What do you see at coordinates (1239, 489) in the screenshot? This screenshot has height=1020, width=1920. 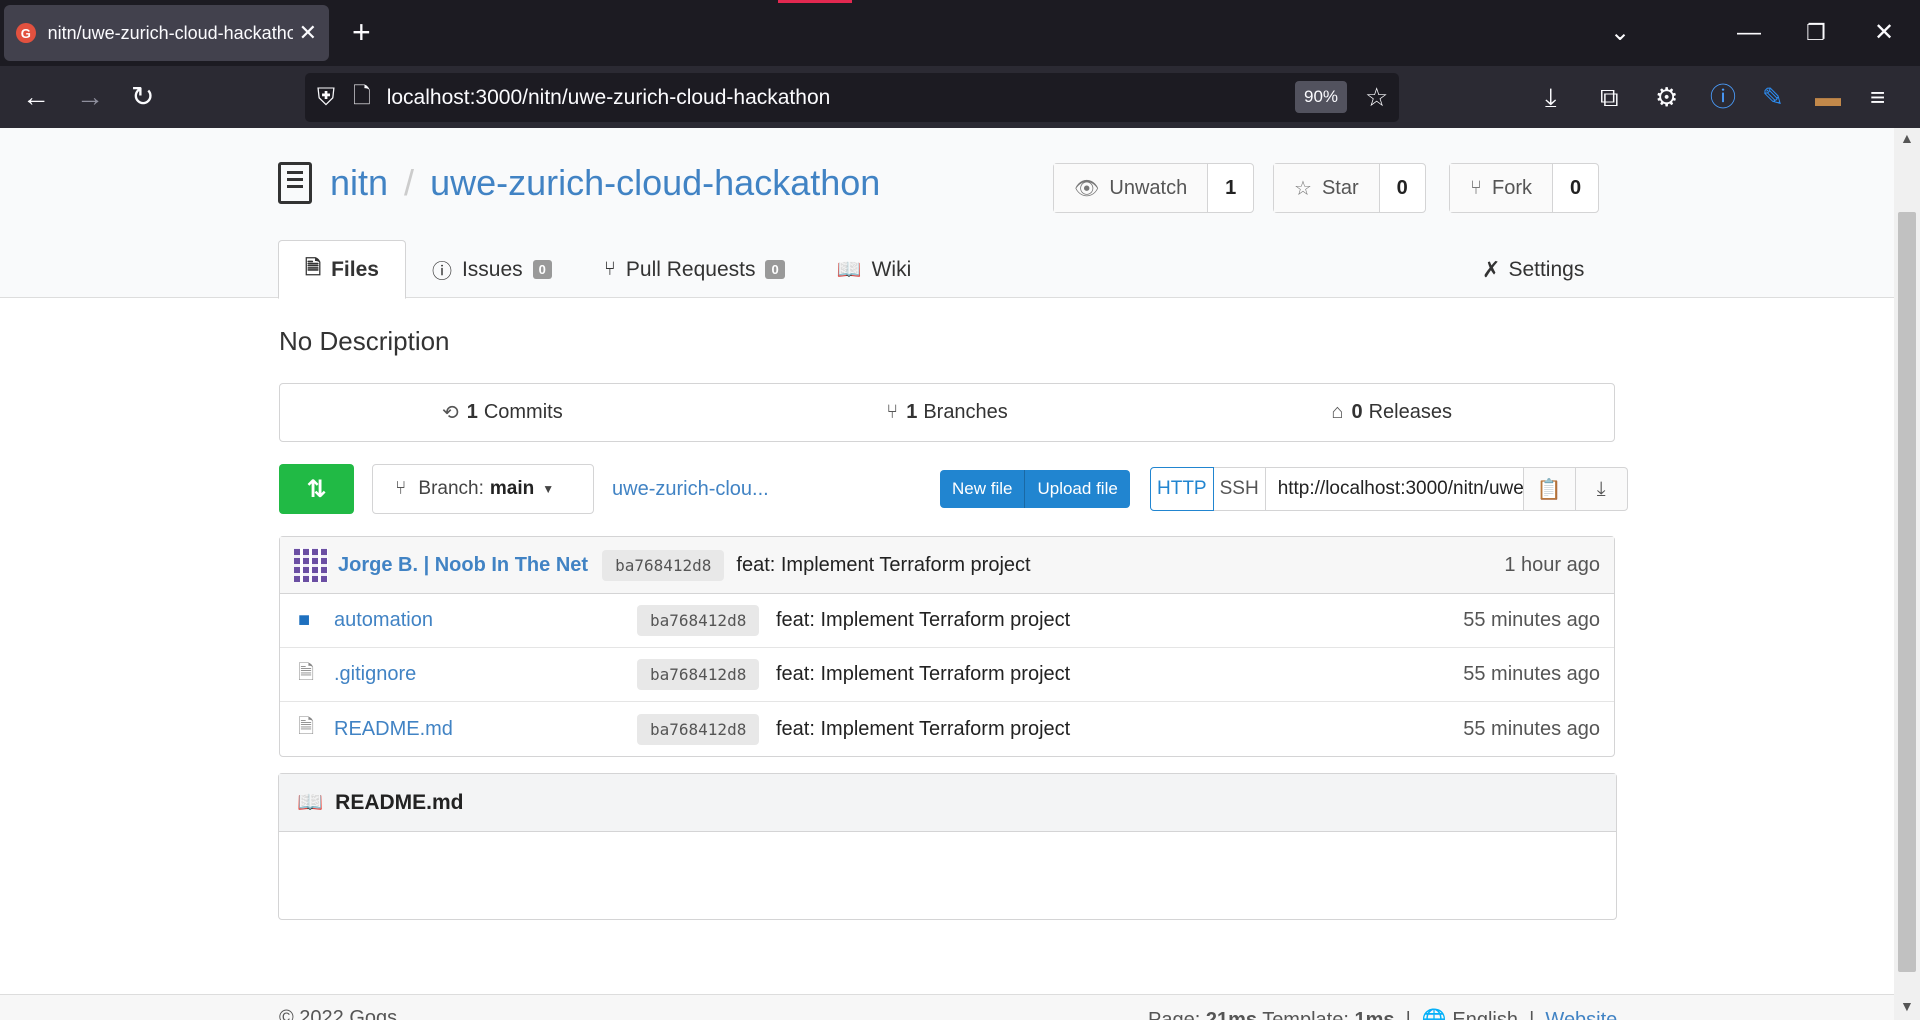 I see `ssh-clone-button: SSH` at bounding box center [1239, 489].